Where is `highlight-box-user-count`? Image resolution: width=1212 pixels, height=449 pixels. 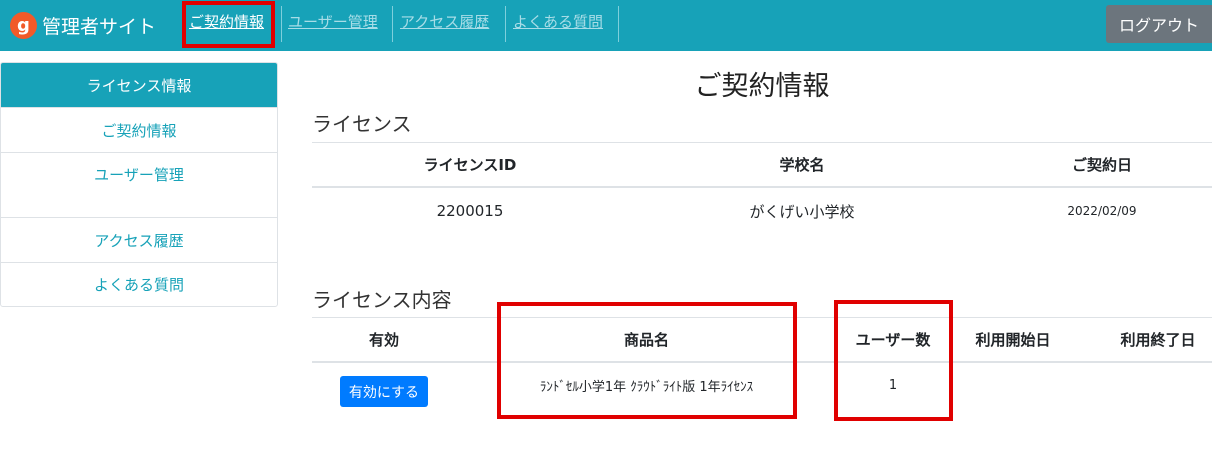
highlight-box-user-count is located at coordinates (893, 360).